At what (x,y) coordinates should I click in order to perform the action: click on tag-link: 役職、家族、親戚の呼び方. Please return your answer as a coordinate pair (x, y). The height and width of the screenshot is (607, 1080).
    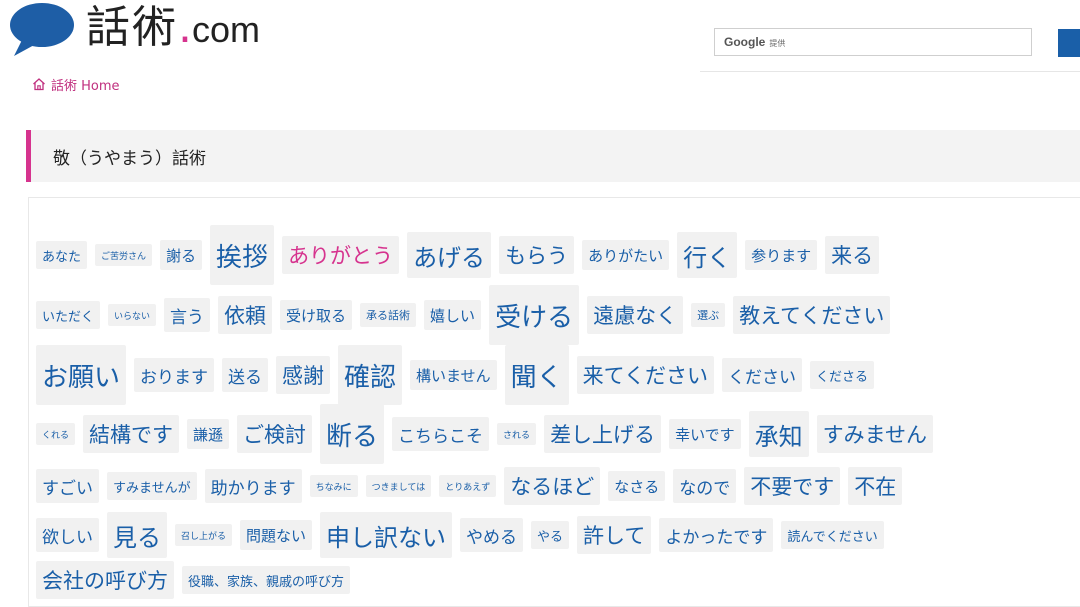
    Looking at the image, I should click on (266, 580).